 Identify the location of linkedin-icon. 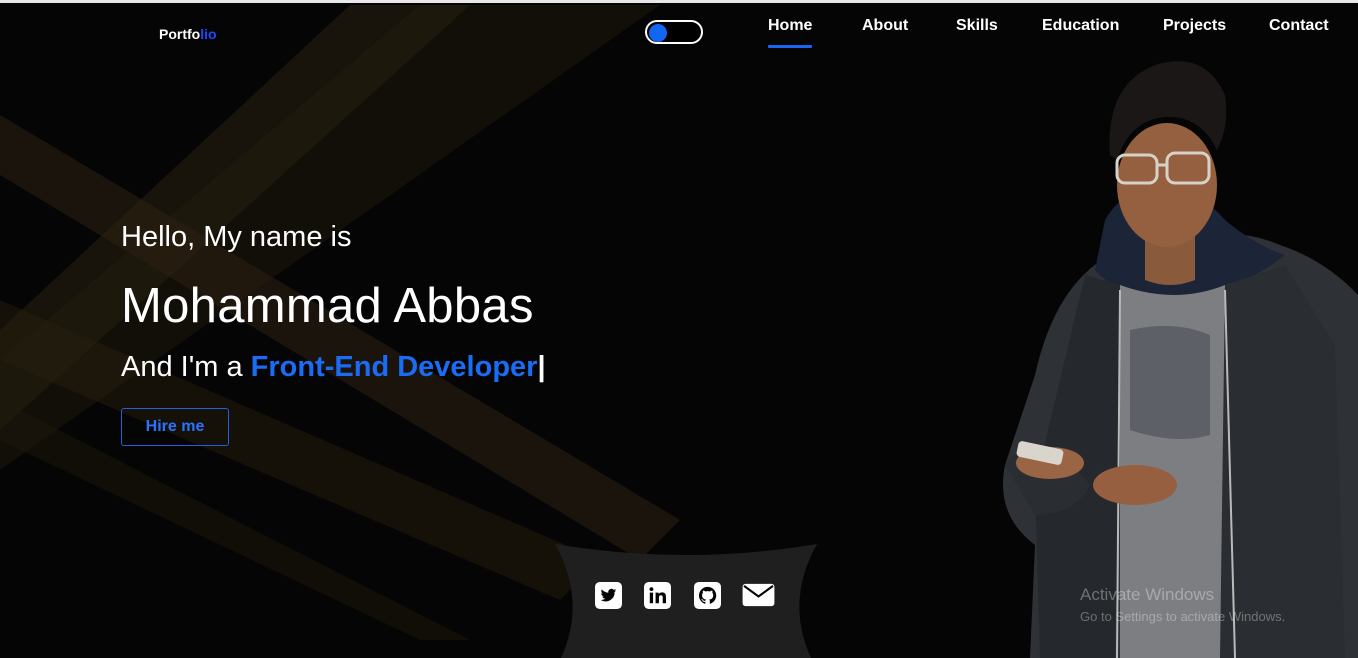
(657, 595).